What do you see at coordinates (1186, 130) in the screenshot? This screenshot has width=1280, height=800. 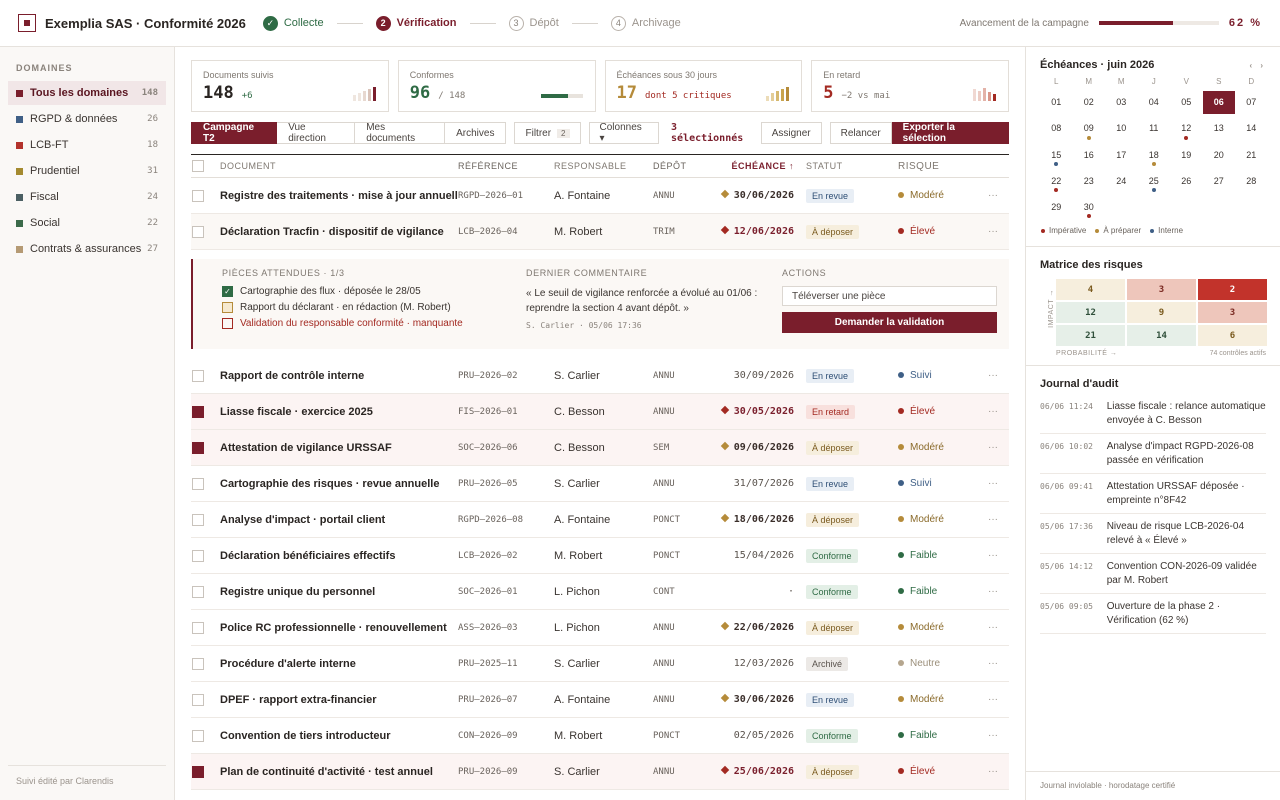 I see `calendar-day: 12` at bounding box center [1186, 130].